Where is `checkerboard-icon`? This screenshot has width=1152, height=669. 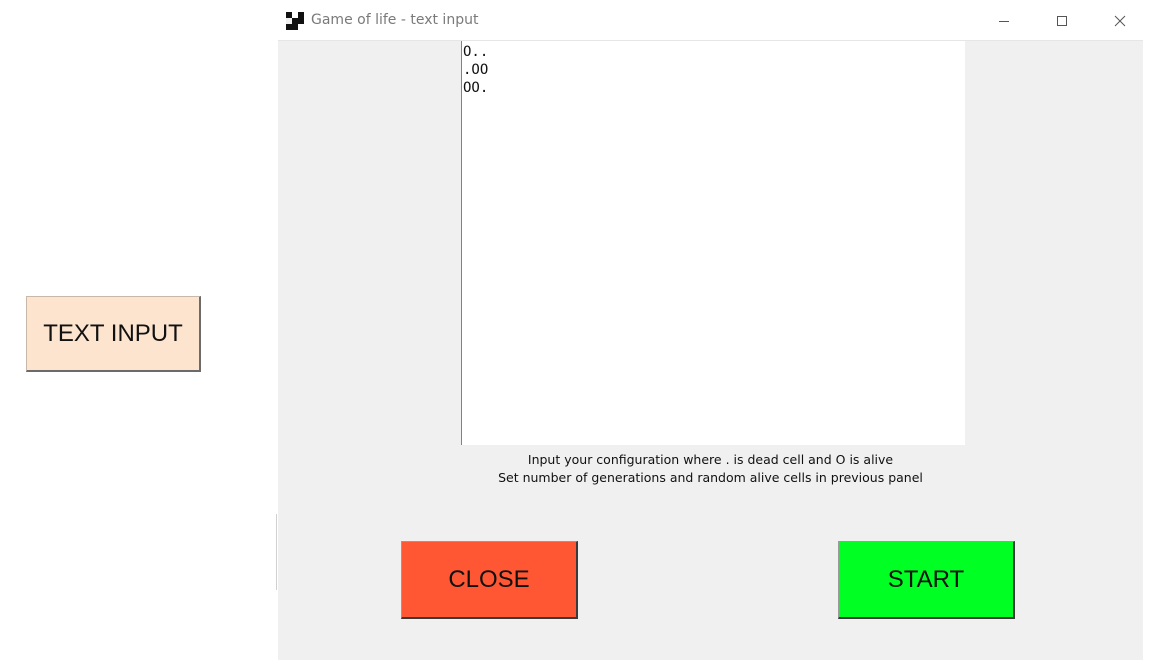
checkerboard-icon is located at coordinates (295, 21).